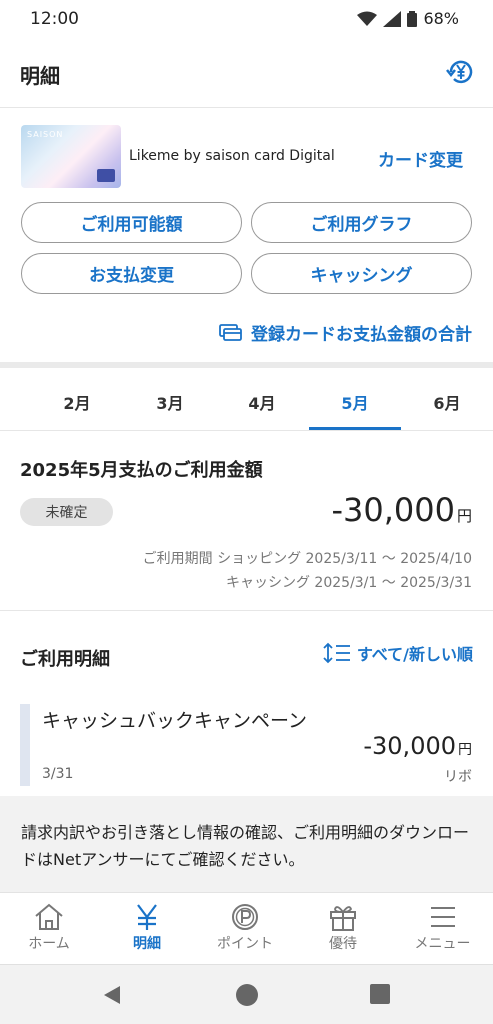 The width and height of the screenshot is (493, 1024). What do you see at coordinates (106, 175) in the screenshot?
I see `jcb-logo-icon` at bounding box center [106, 175].